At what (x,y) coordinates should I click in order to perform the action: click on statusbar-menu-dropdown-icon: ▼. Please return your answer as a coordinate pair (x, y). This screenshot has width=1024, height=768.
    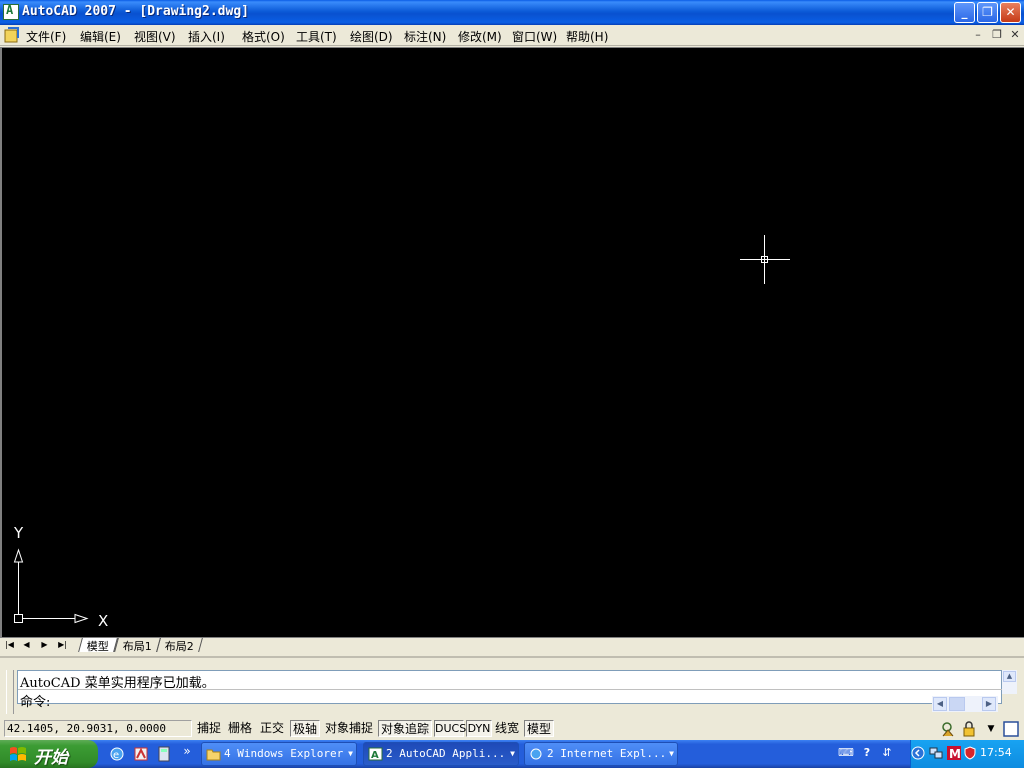
    Looking at the image, I should click on (991, 729).